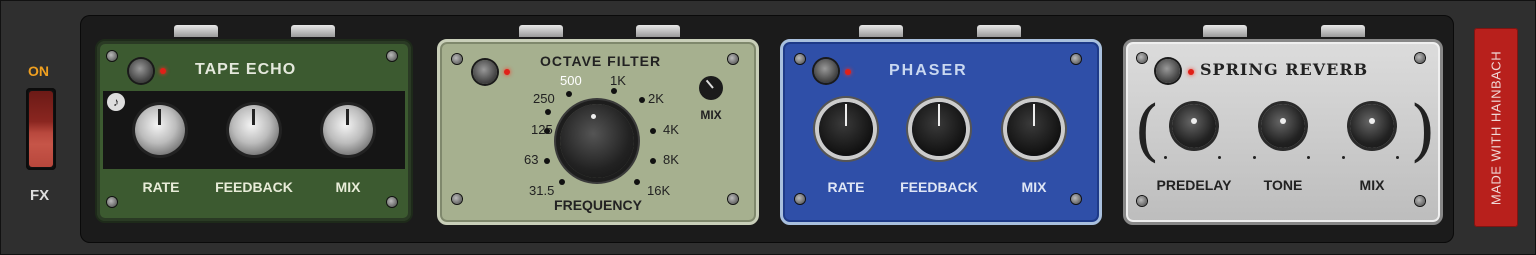 Image resolution: width=1536 pixels, height=255 pixels. I want to click on freq-label-63: 63, so click(531, 159).